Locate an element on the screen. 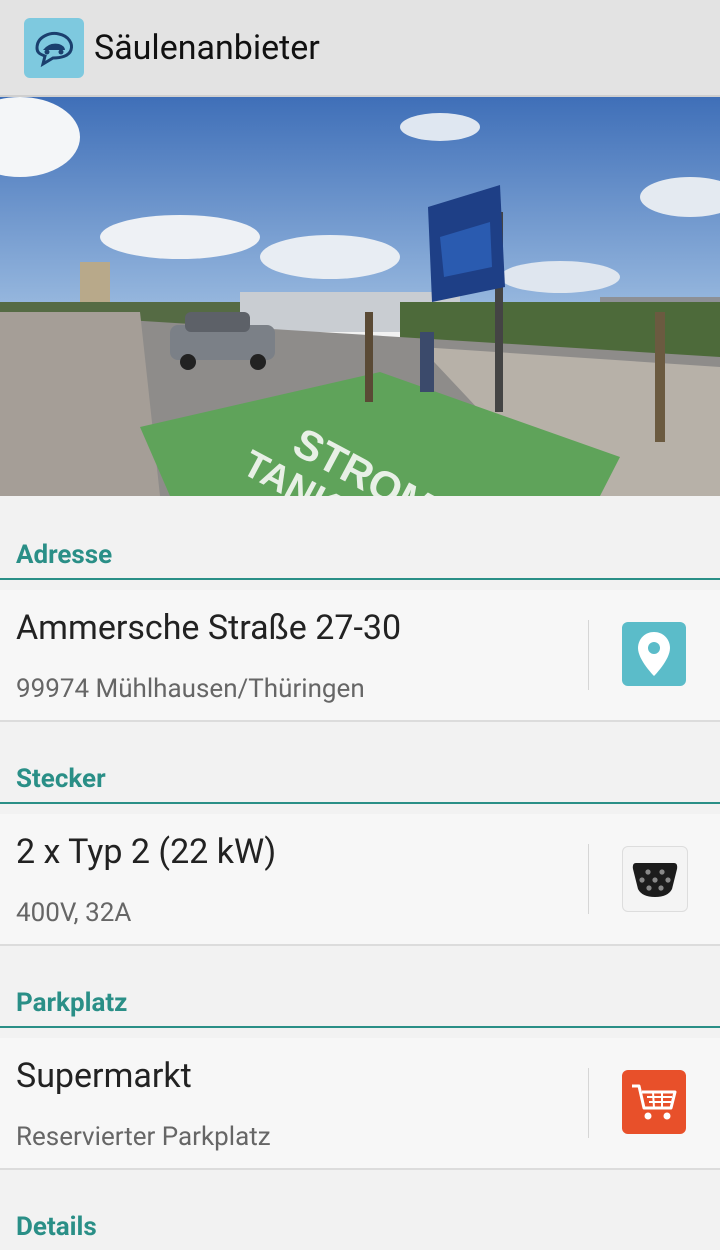 The image size is (720, 1250). shopping-cart-icon is located at coordinates (654, 1102).